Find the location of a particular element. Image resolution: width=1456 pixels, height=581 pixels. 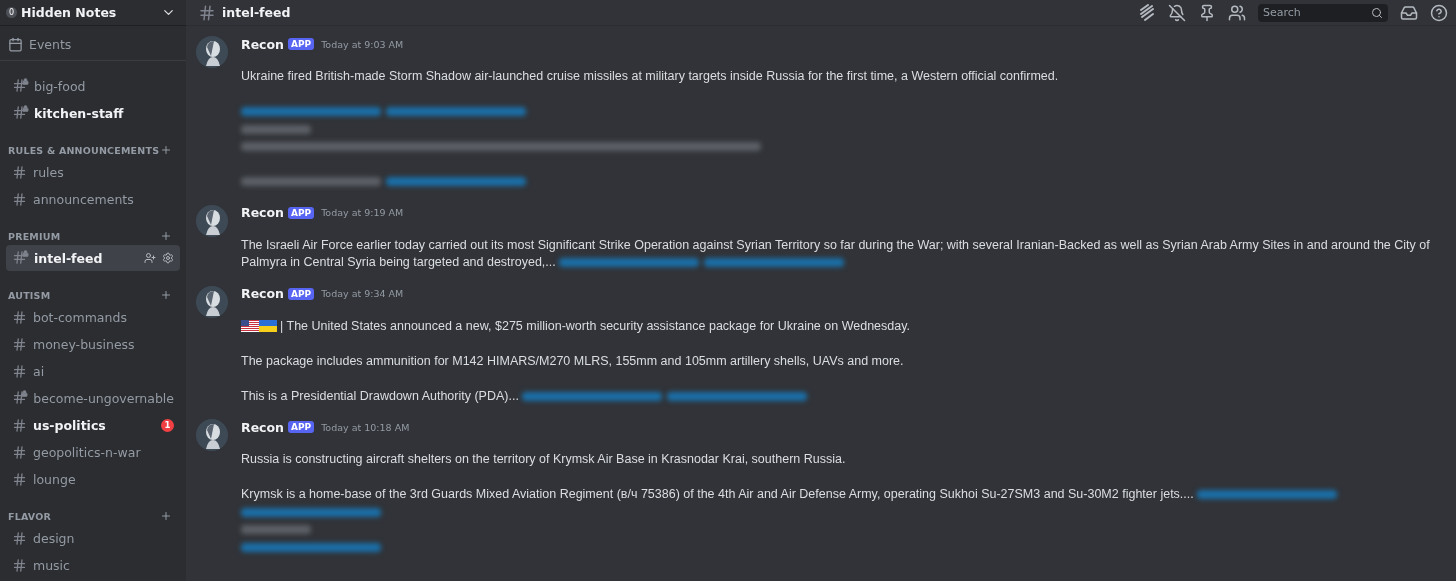

channel-item: geopolitics-n-war is located at coordinates (93, 452).